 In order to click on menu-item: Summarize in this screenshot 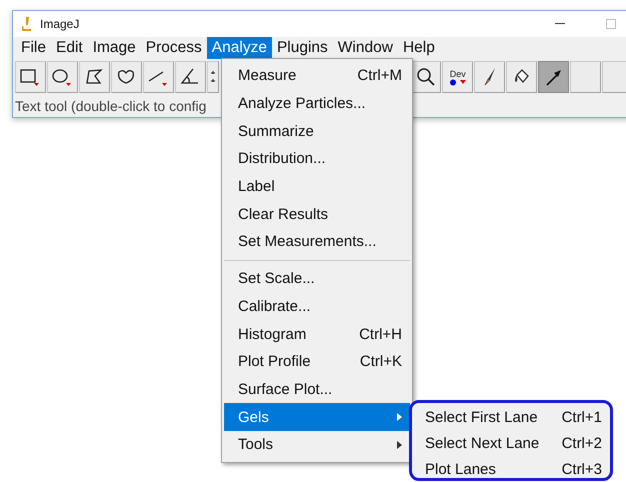, I will do `click(317, 131)`.